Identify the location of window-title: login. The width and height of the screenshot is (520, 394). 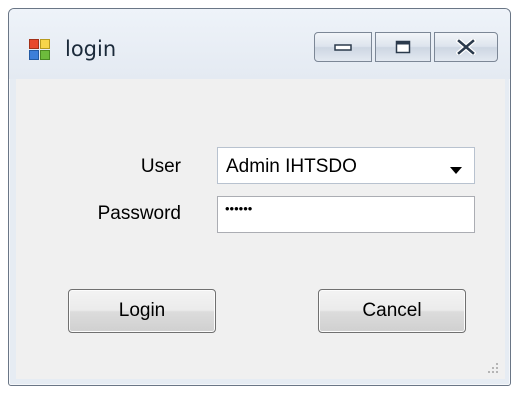
(91, 49).